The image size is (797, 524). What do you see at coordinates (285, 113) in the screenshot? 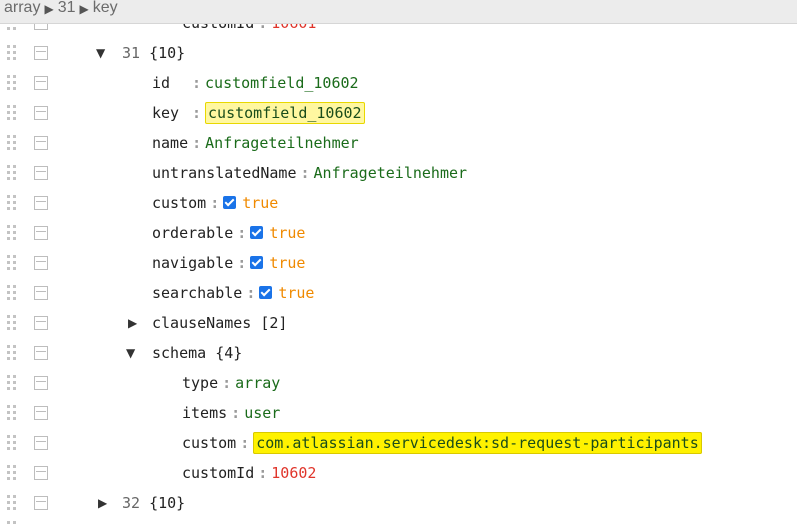
I see `field-value-string-highlighted: customfield_10602` at bounding box center [285, 113].